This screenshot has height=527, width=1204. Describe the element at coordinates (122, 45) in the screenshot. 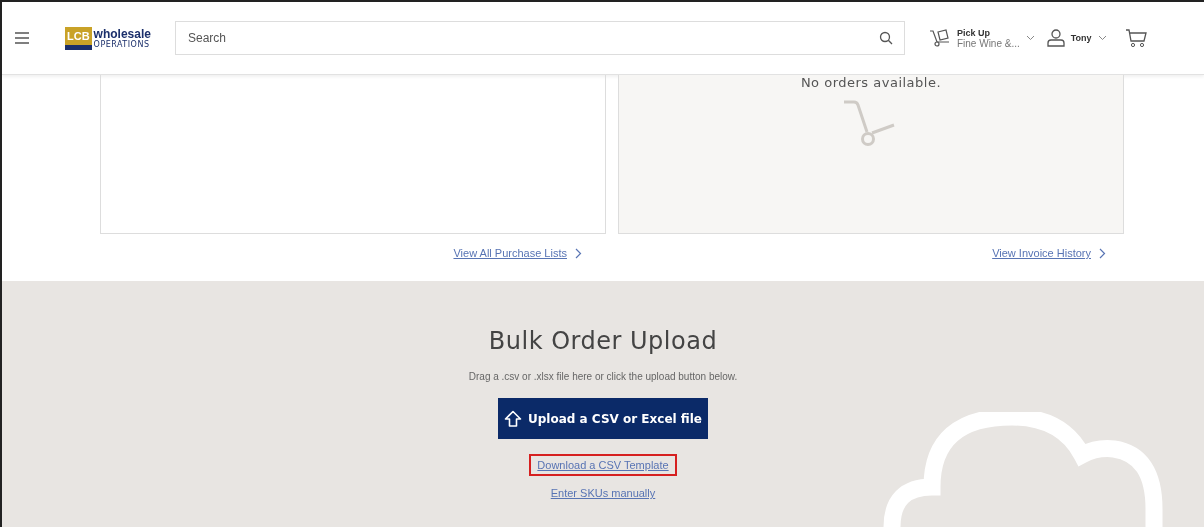

I see `logo-subtitle: OPERATIONS` at that location.